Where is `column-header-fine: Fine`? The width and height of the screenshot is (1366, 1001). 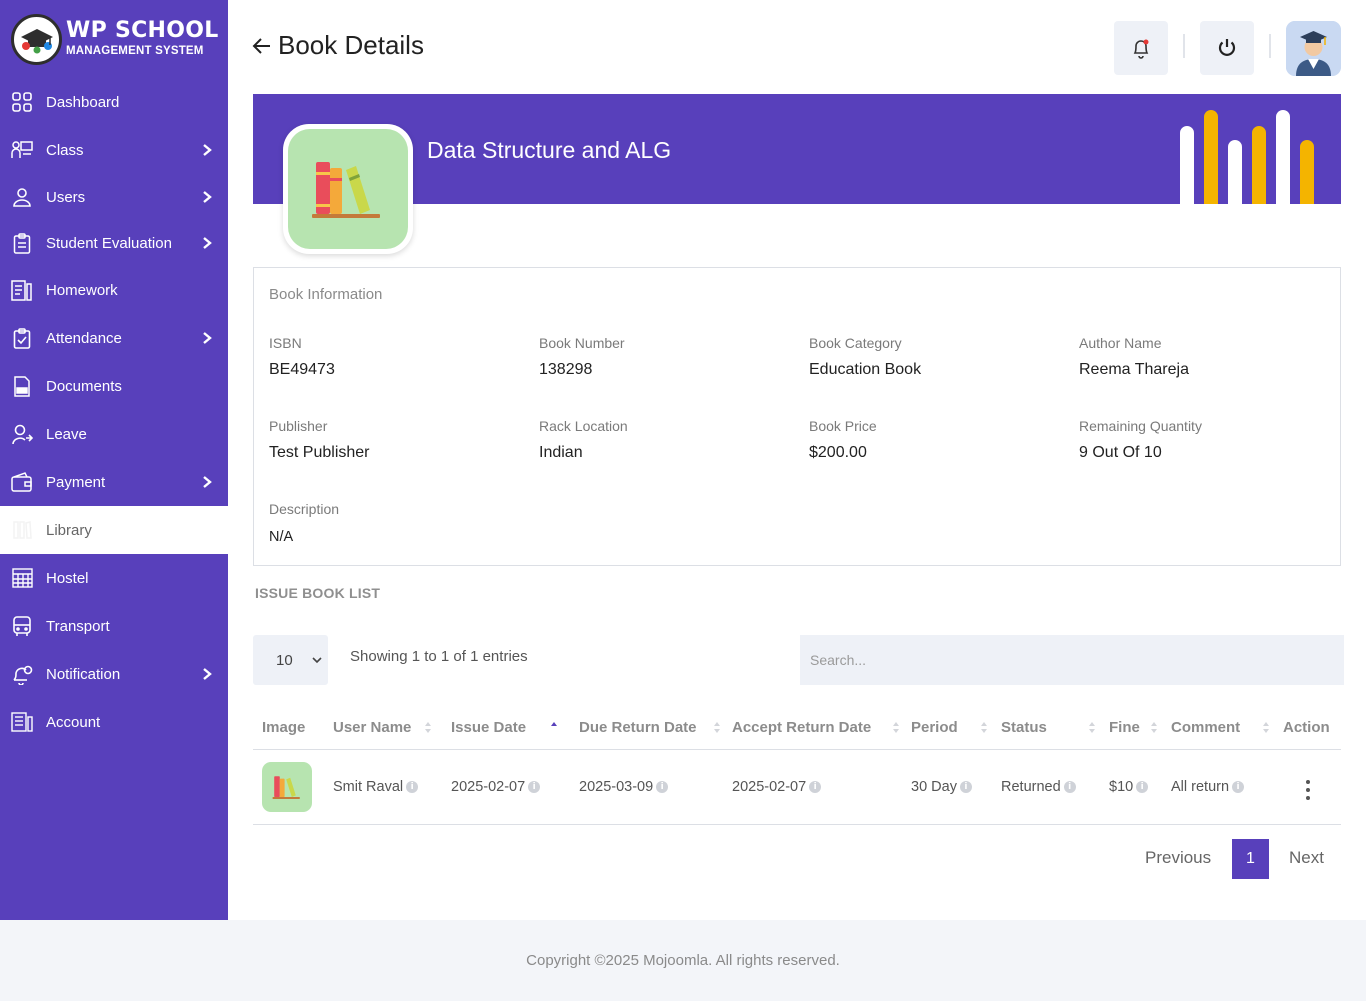
column-header-fine: Fine is located at coordinates (1131, 728).